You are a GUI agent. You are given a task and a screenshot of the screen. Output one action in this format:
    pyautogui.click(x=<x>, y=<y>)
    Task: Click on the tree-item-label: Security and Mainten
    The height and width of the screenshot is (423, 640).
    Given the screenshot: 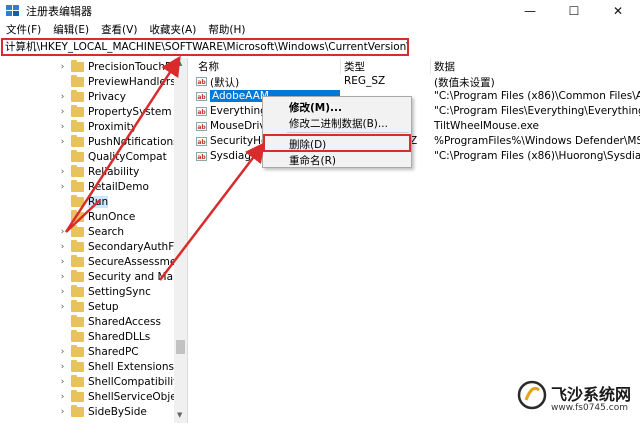 What is the action you would take?
    pyautogui.click(x=137, y=276)
    